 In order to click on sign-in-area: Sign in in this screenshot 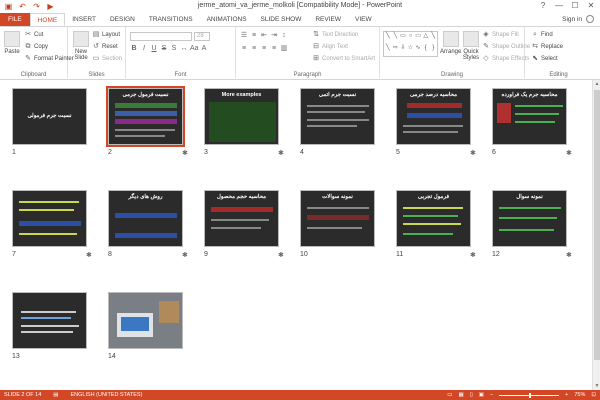, I will do `click(578, 19)`.